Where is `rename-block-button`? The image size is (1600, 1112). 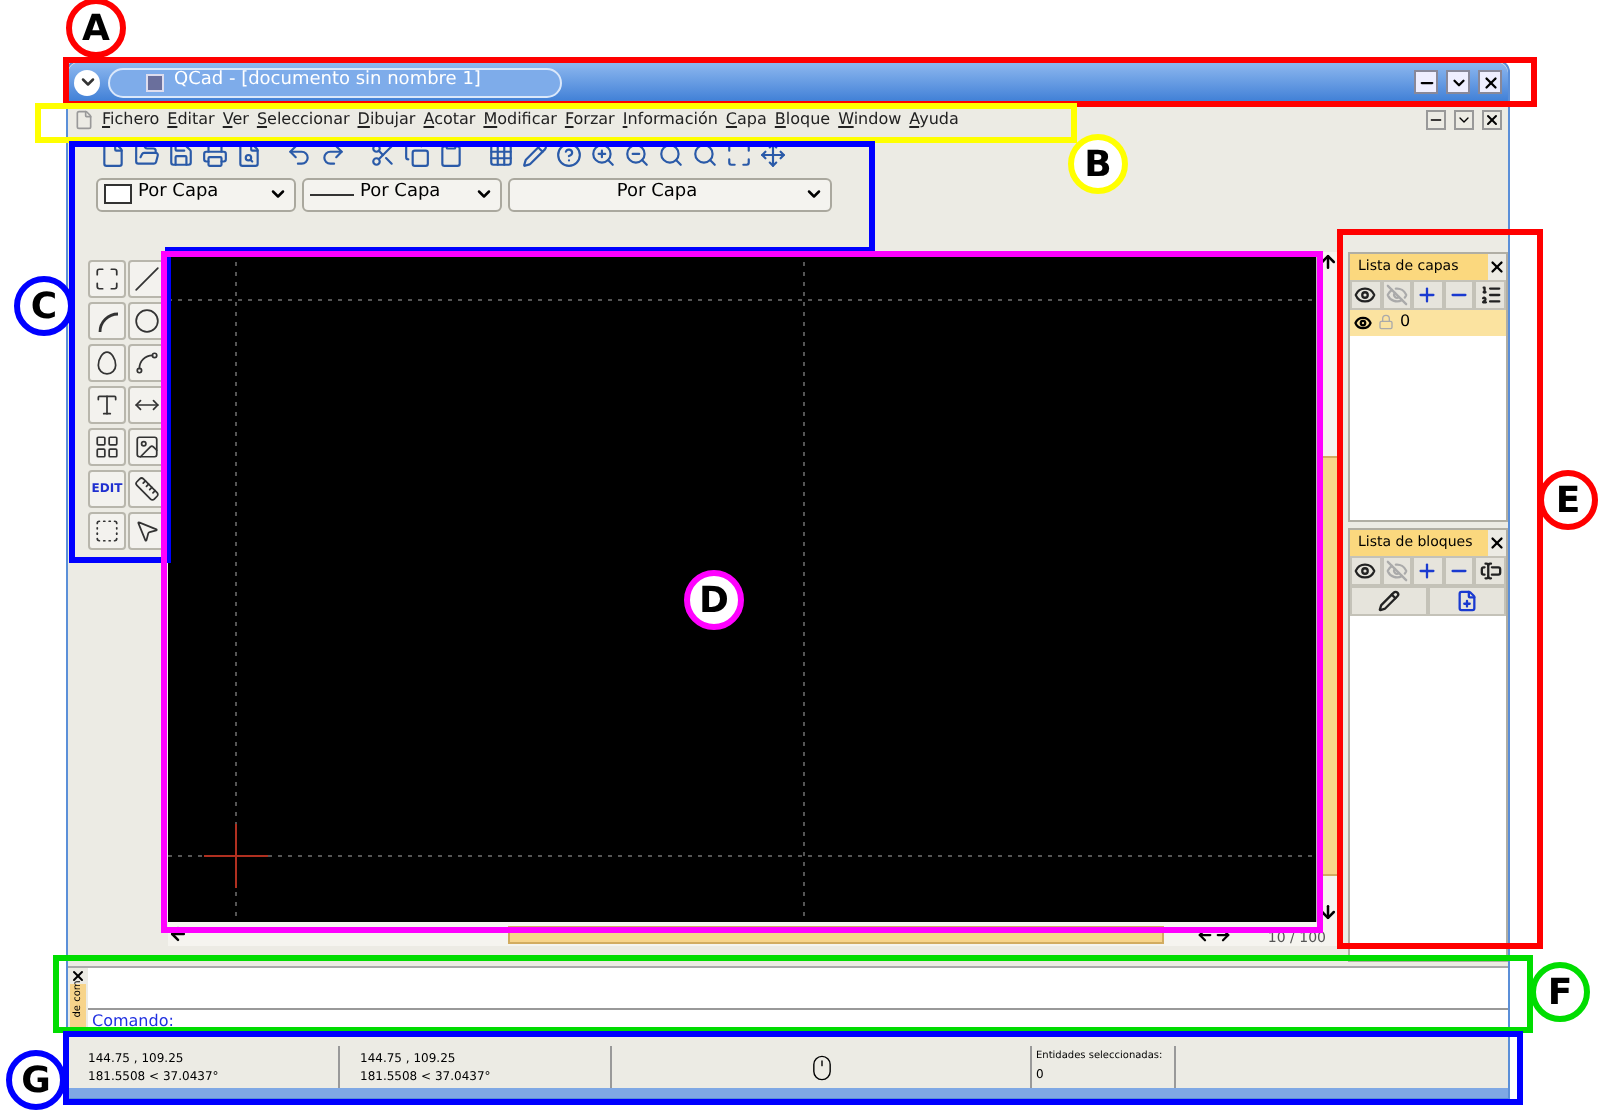 rename-block-button is located at coordinates (1490, 570).